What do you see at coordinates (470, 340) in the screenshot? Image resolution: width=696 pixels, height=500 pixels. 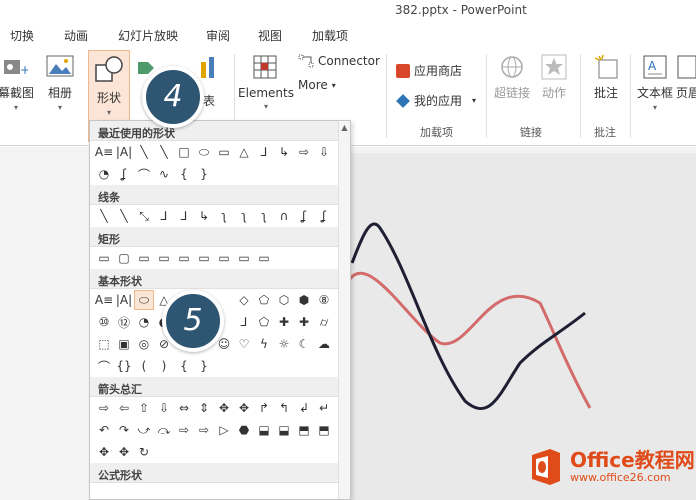 I see `red-curve` at bounding box center [470, 340].